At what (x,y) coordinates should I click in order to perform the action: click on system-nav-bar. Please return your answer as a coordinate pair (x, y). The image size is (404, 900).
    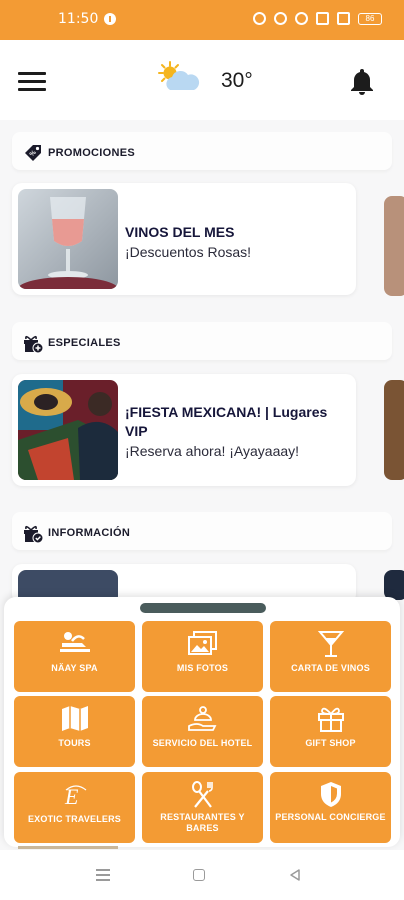
    Looking at the image, I should click on (202, 875).